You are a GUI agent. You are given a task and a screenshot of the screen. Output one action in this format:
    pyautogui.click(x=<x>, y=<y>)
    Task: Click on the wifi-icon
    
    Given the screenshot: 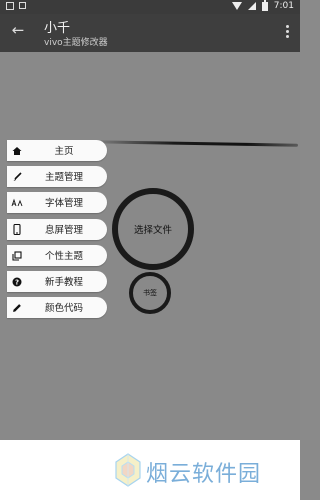 What is the action you would take?
    pyautogui.click(x=236, y=6)
    